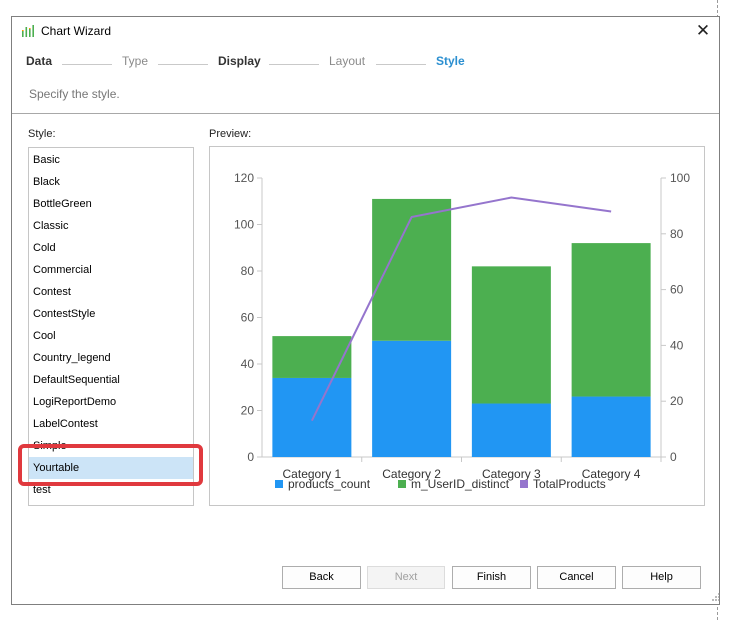  Describe the element at coordinates (347, 61) in the screenshot. I see `step-layout: Layout` at that location.